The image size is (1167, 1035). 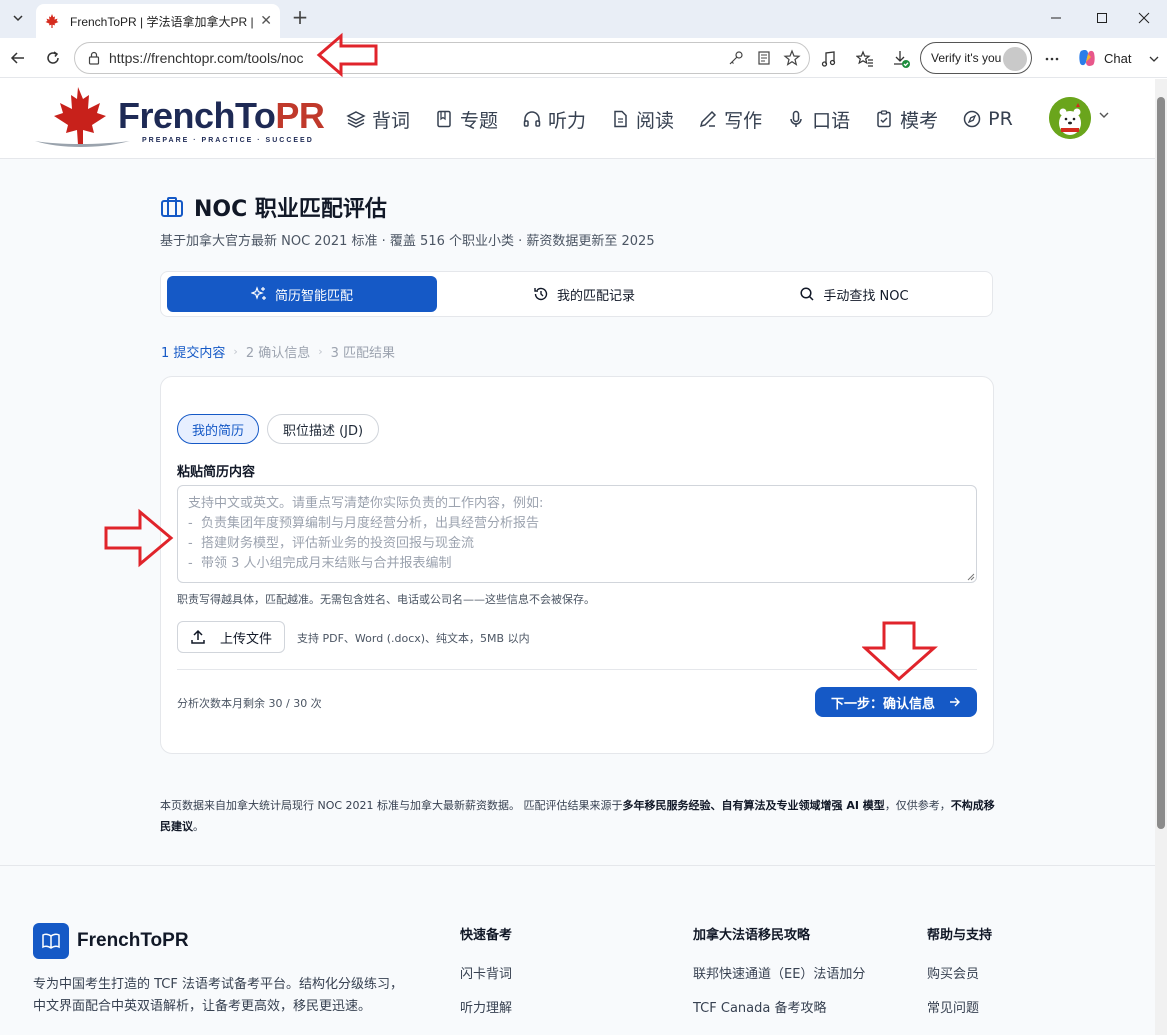 I want to click on favorites-icon, so click(x=865, y=59).